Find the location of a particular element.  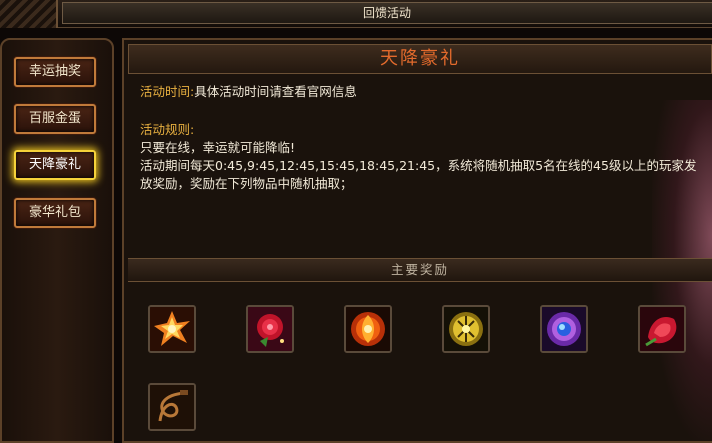

red-rose-icon is located at coordinates (662, 329).